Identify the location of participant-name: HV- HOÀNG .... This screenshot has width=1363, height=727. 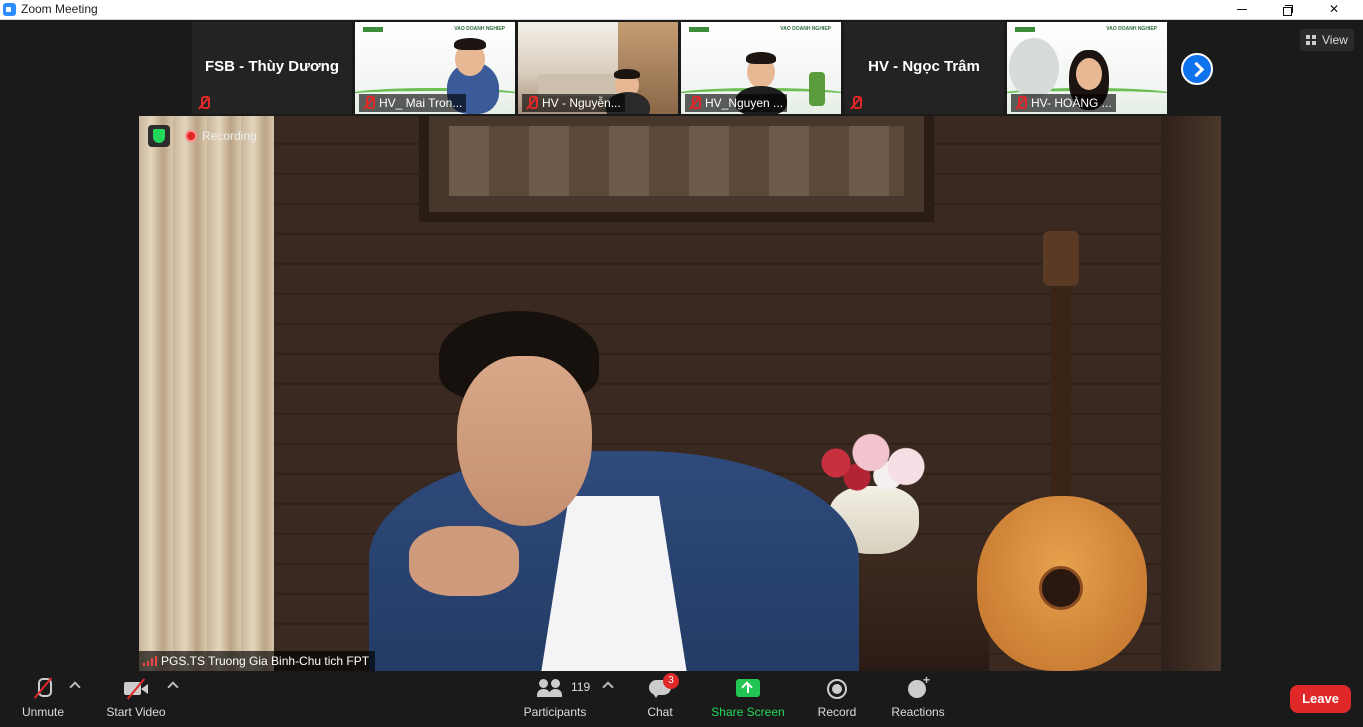
(1063, 103).